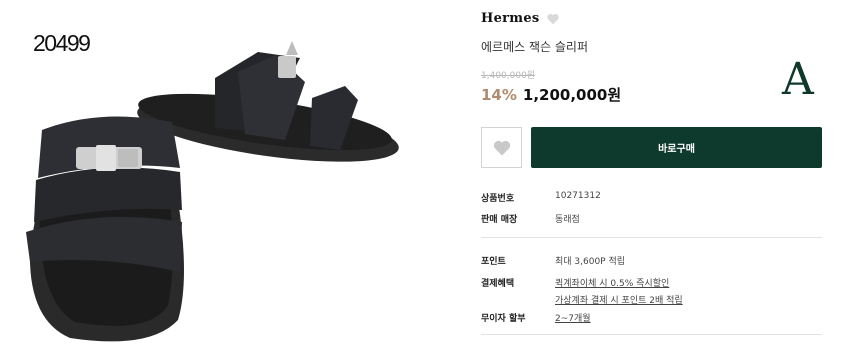 The width and height of the screenshot is (860, 349). I want to click on points-label: 포인트, so click(493, 262).